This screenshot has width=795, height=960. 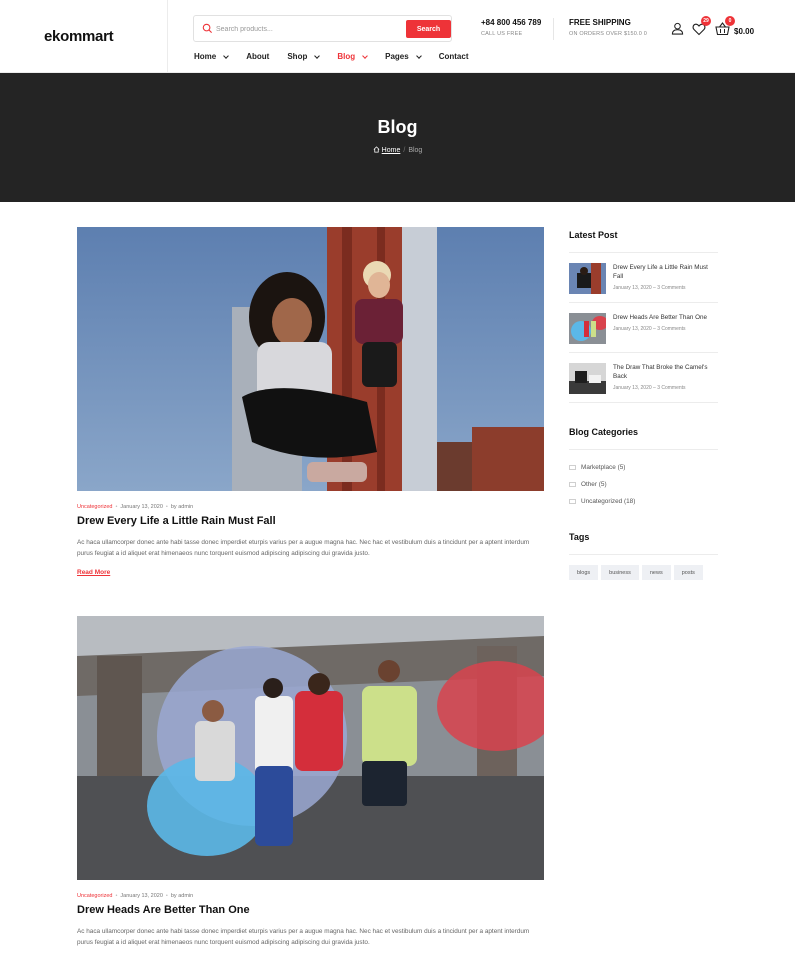 What do you see at coordinates (660, 317) in the screenshot?
I see `latest-post-link: Drew Heads Are Better Than One` at bounding box center [660, 317].